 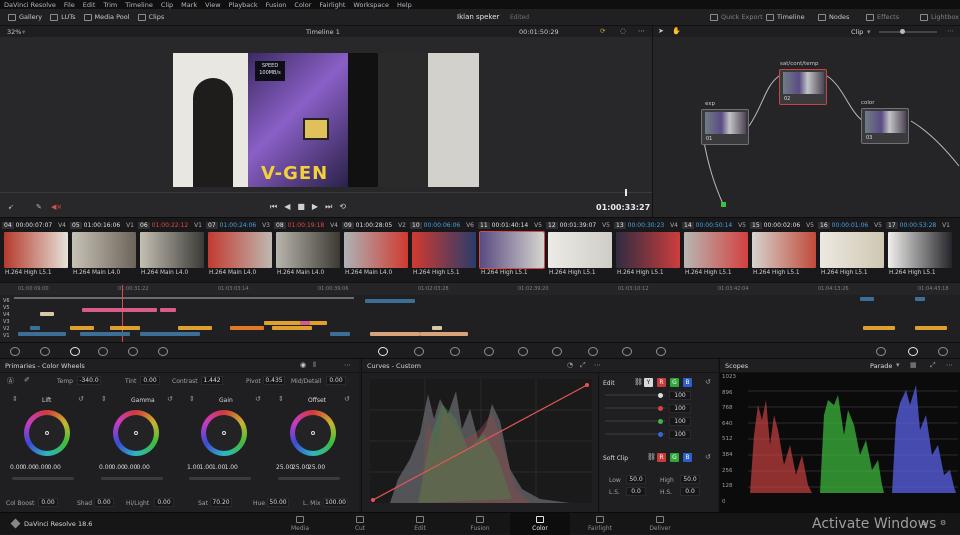 I want to click on soft-clip-link-icon: ⛓, so click(x=651, y=457).